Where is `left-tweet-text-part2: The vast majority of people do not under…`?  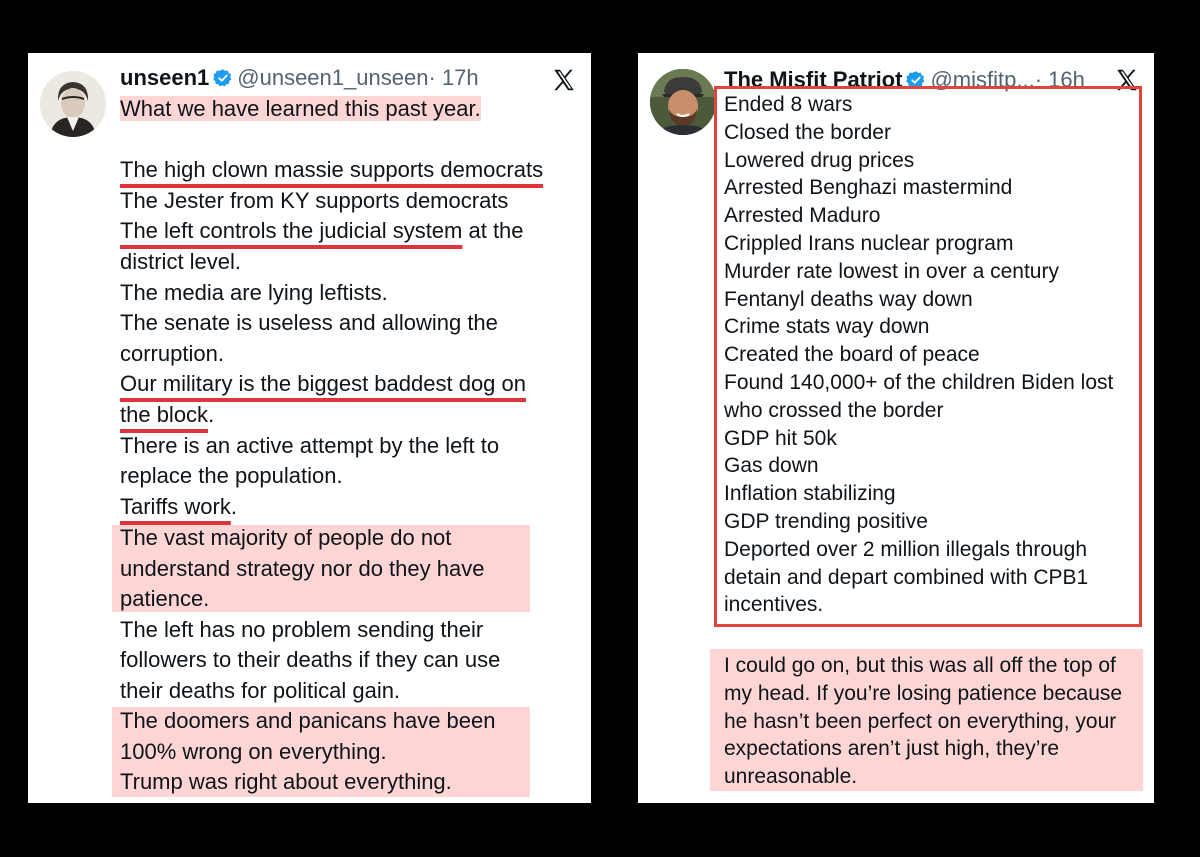
left-tweet-text-part2: The vast majority of people do not under… is located at coordinates (350, 615).